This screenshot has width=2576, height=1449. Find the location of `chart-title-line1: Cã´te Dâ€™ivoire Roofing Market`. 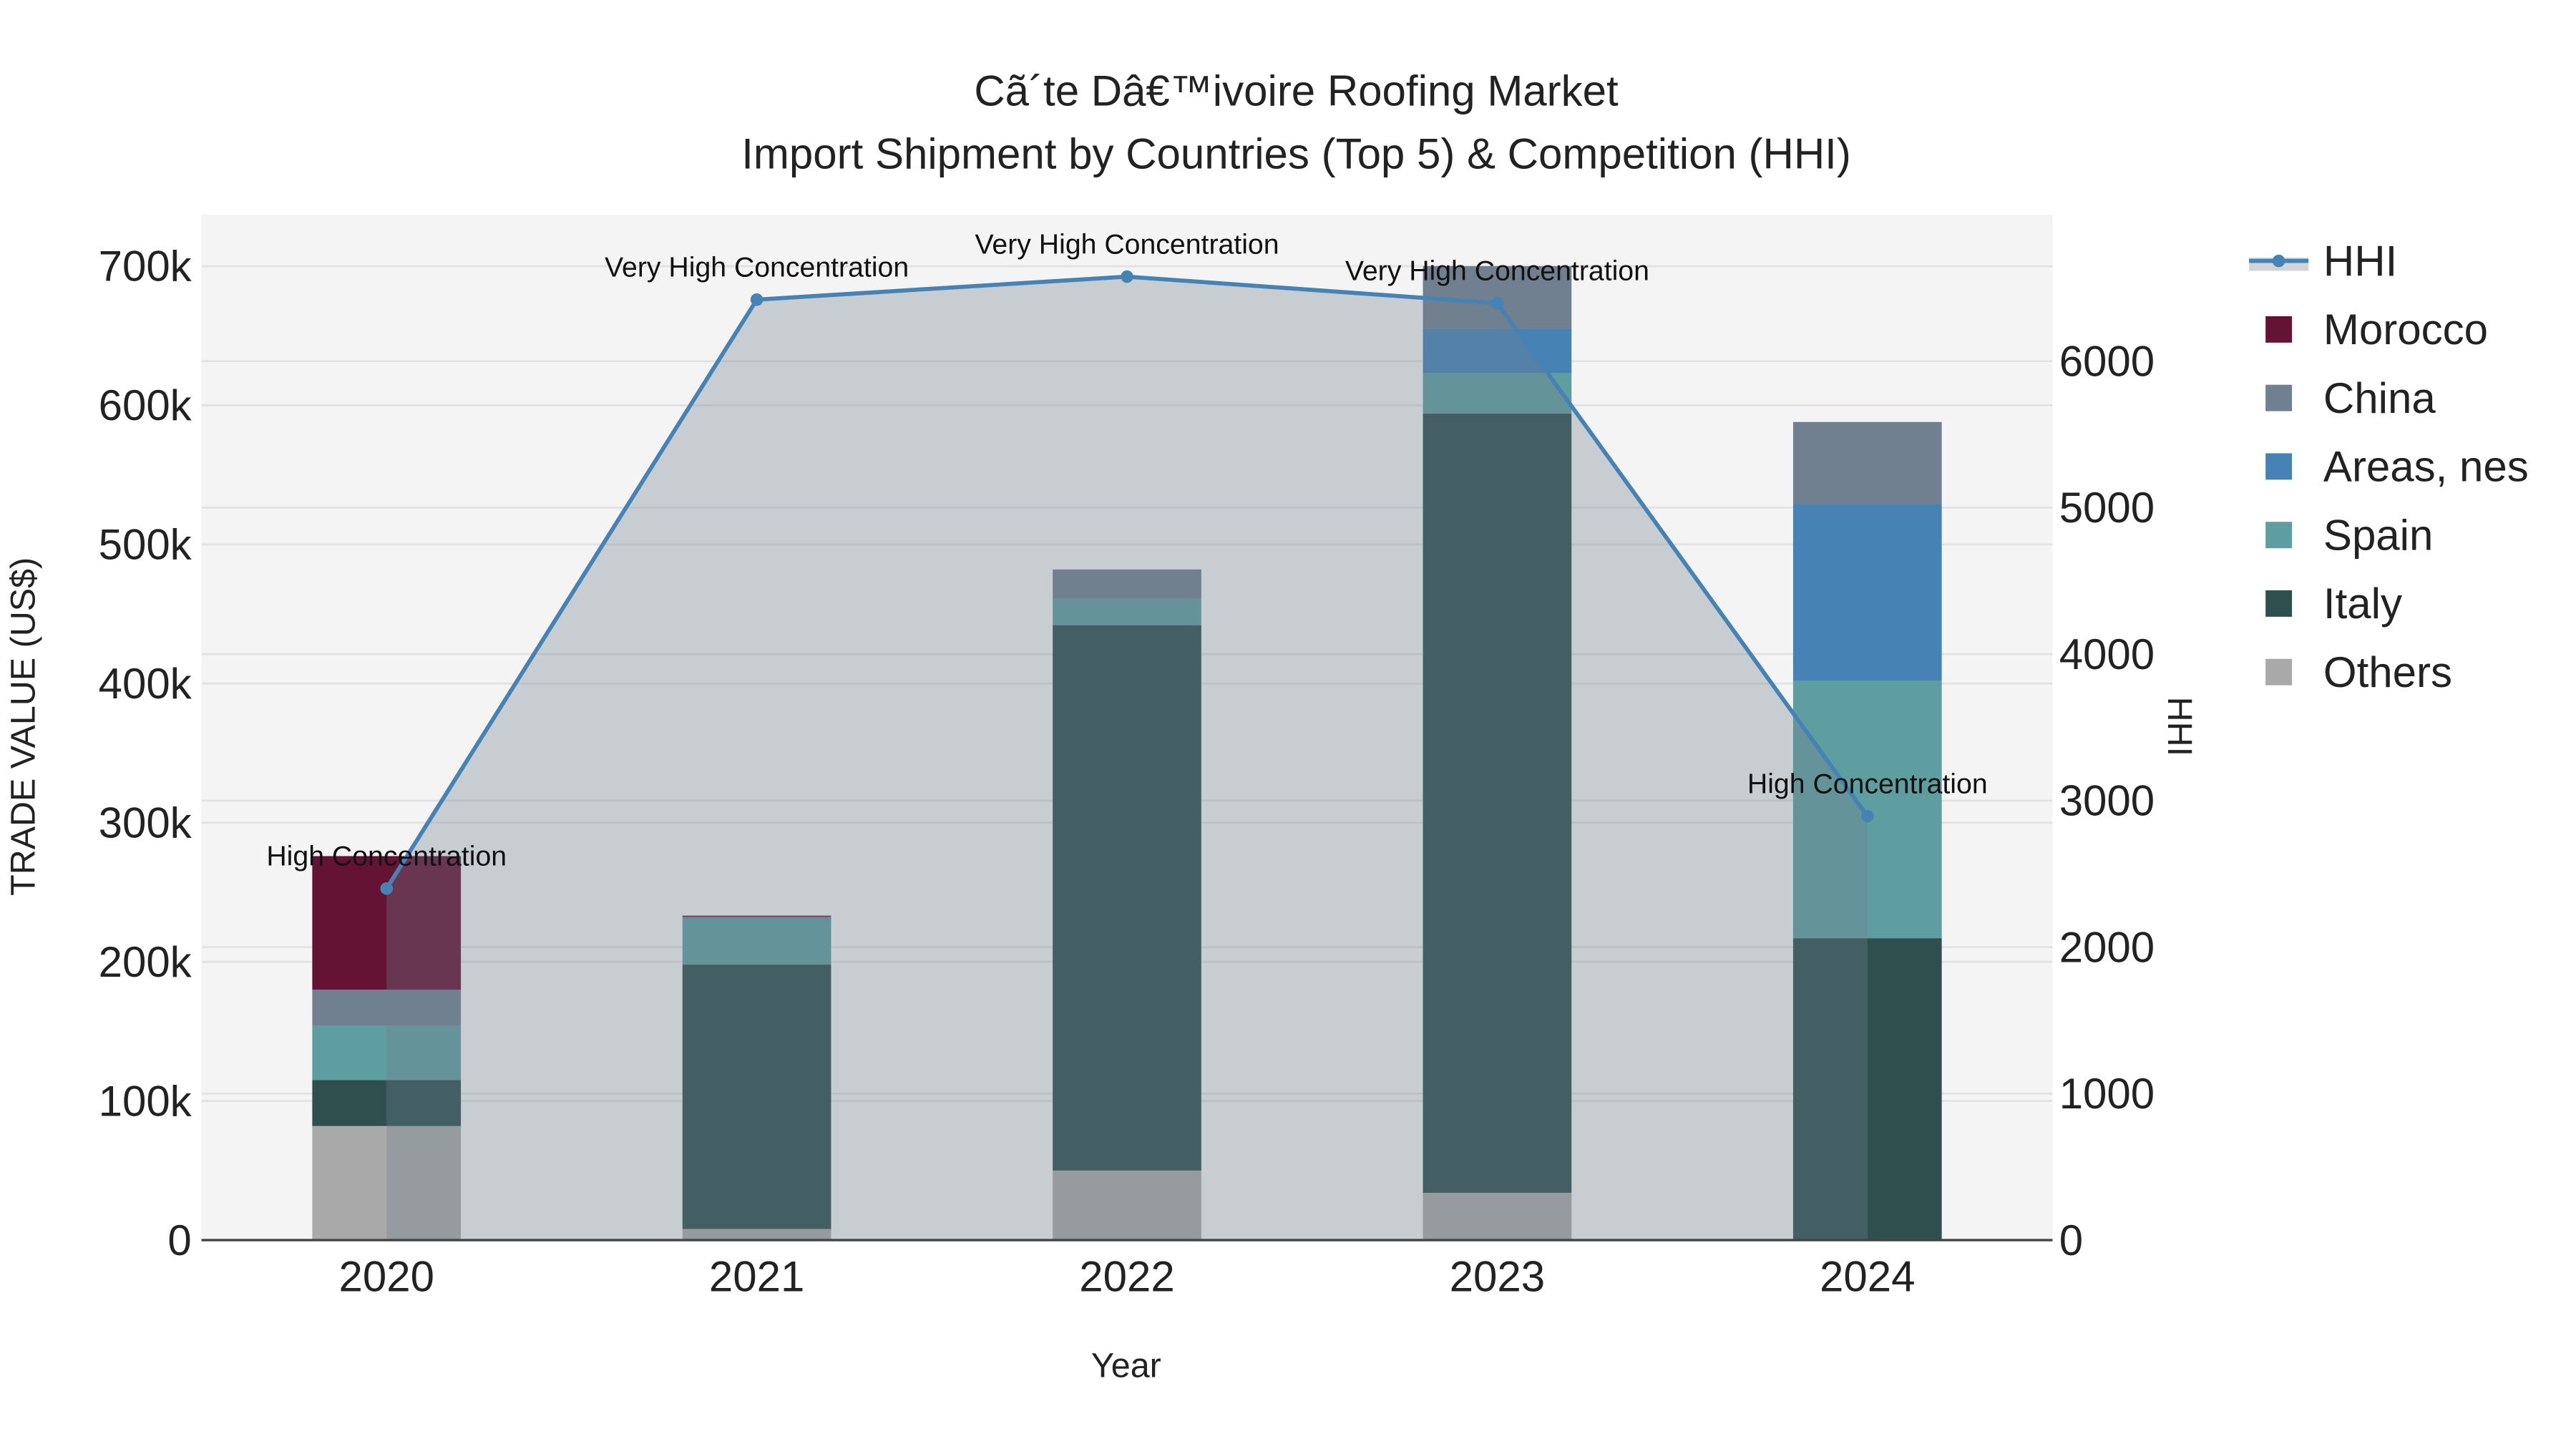

chart-title-line1: Cã´te Dâ€™ivoire Roofing Market is located at coordinates (1296, 91).